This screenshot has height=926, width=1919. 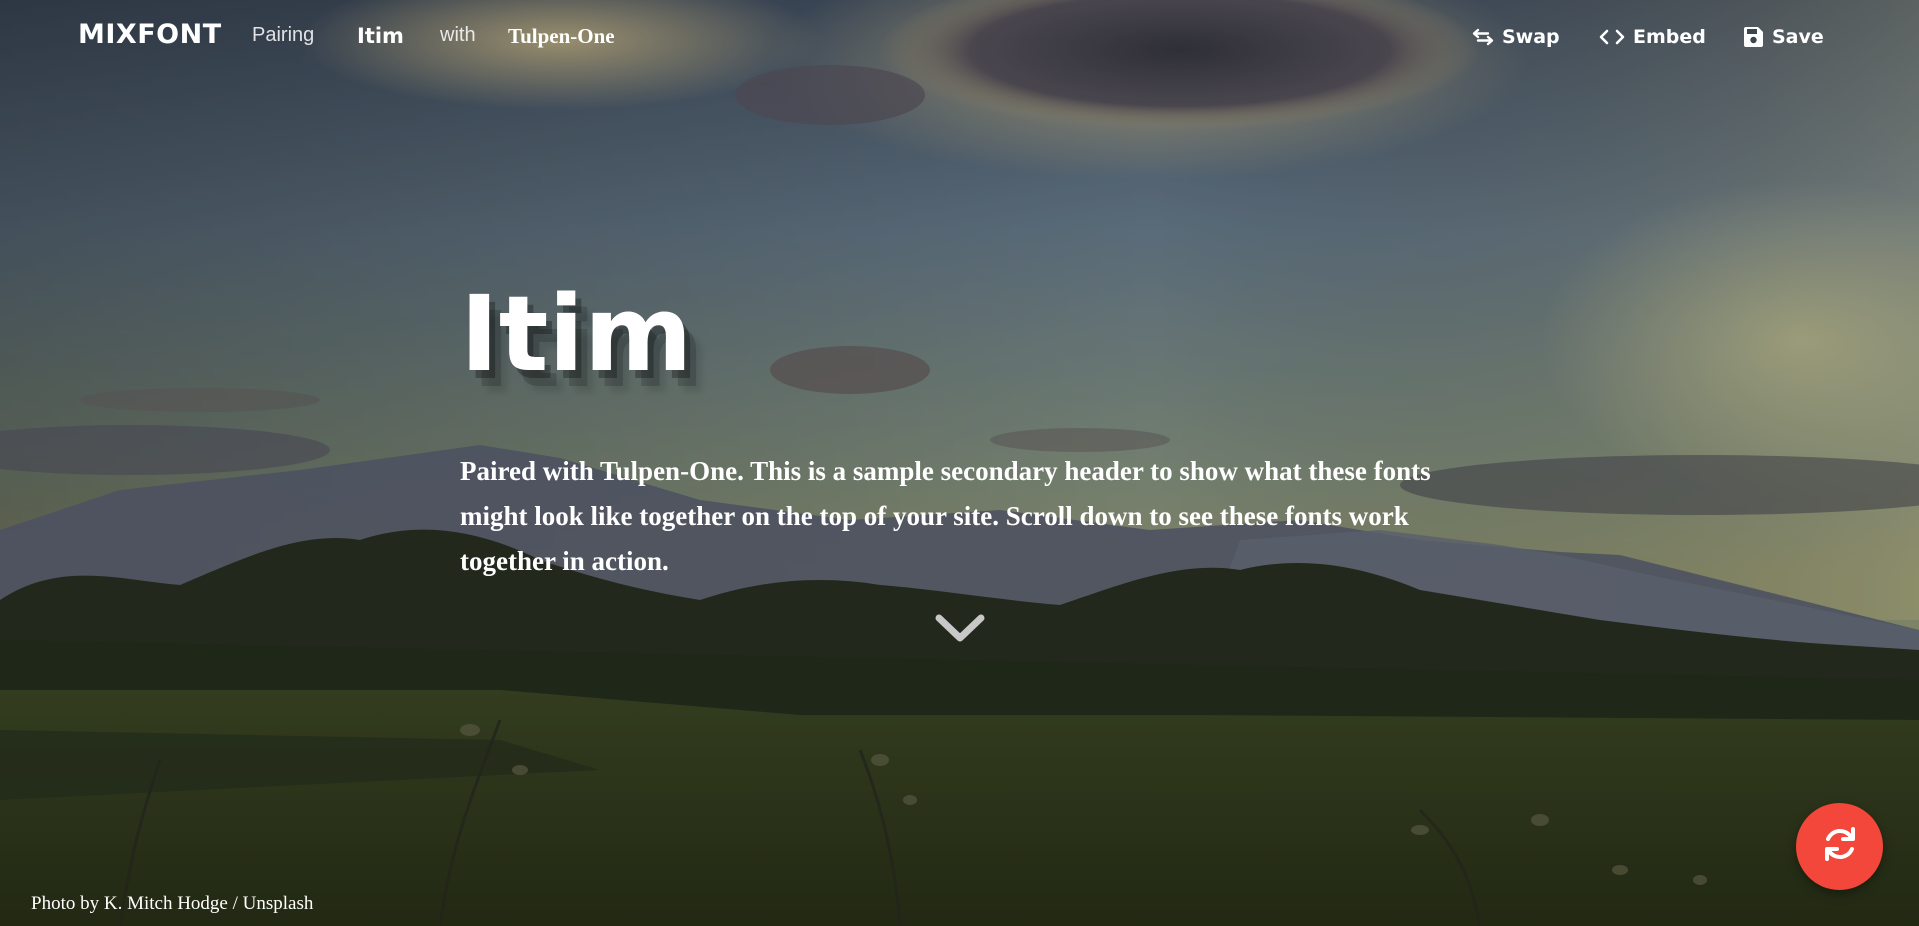 What do you see at coordinates (561, 36) in the screenshot?
I see `secondary-font-name: Tulpen-One` at bounding box center [561, 36].